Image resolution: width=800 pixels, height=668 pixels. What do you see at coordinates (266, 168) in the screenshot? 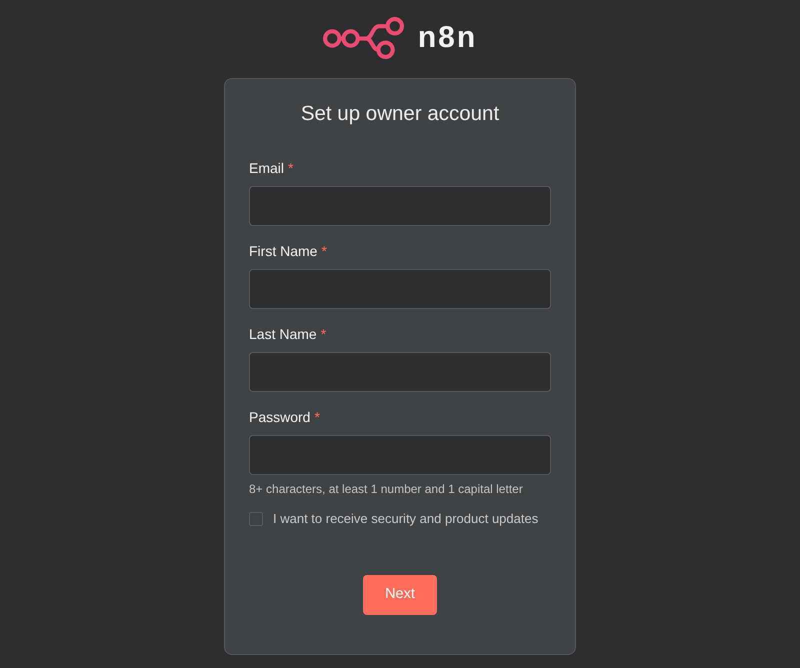
I see `field-label: Email` at bounding box center [266, 168].